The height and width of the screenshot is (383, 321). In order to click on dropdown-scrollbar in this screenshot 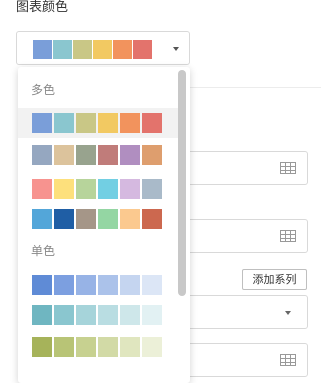, I will do `click(182, 183)`.